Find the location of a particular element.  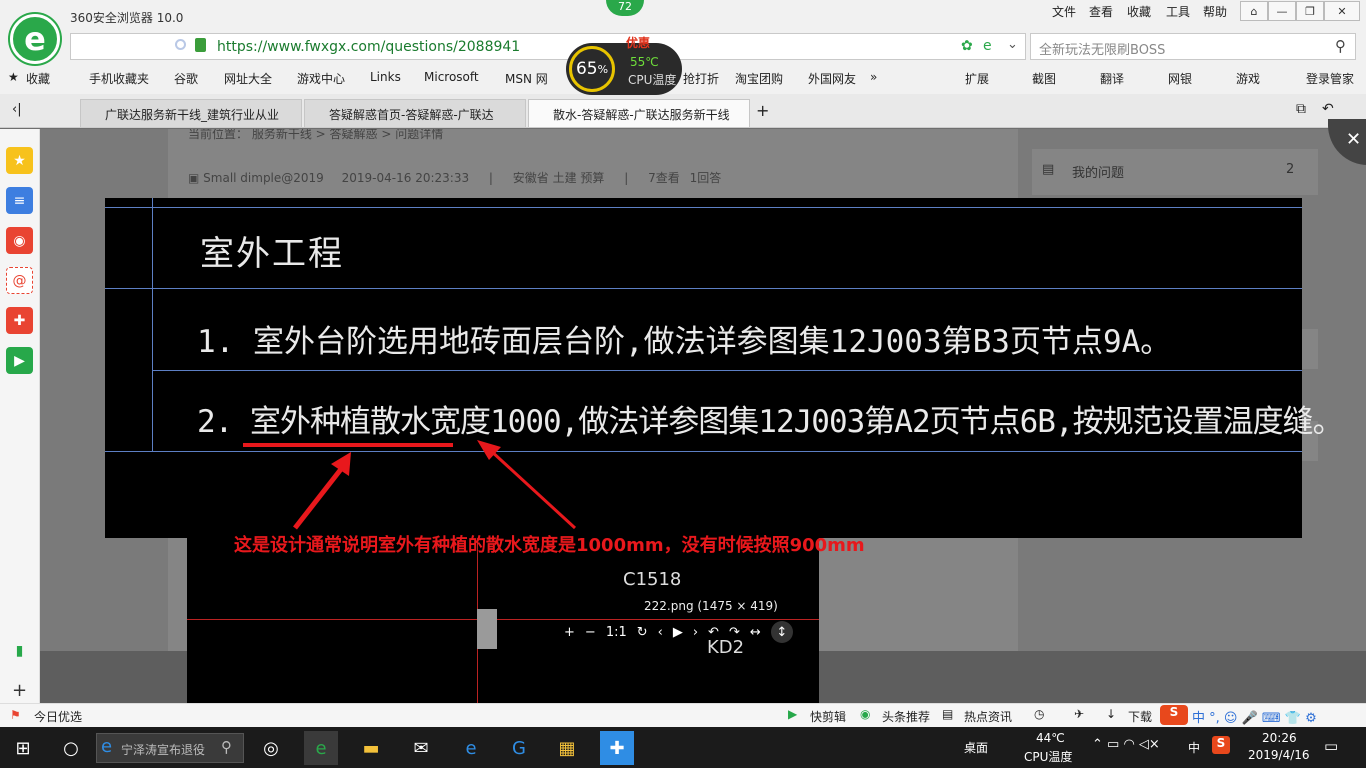

desktop-label: 桌面 is located at coordinates (976, 747).